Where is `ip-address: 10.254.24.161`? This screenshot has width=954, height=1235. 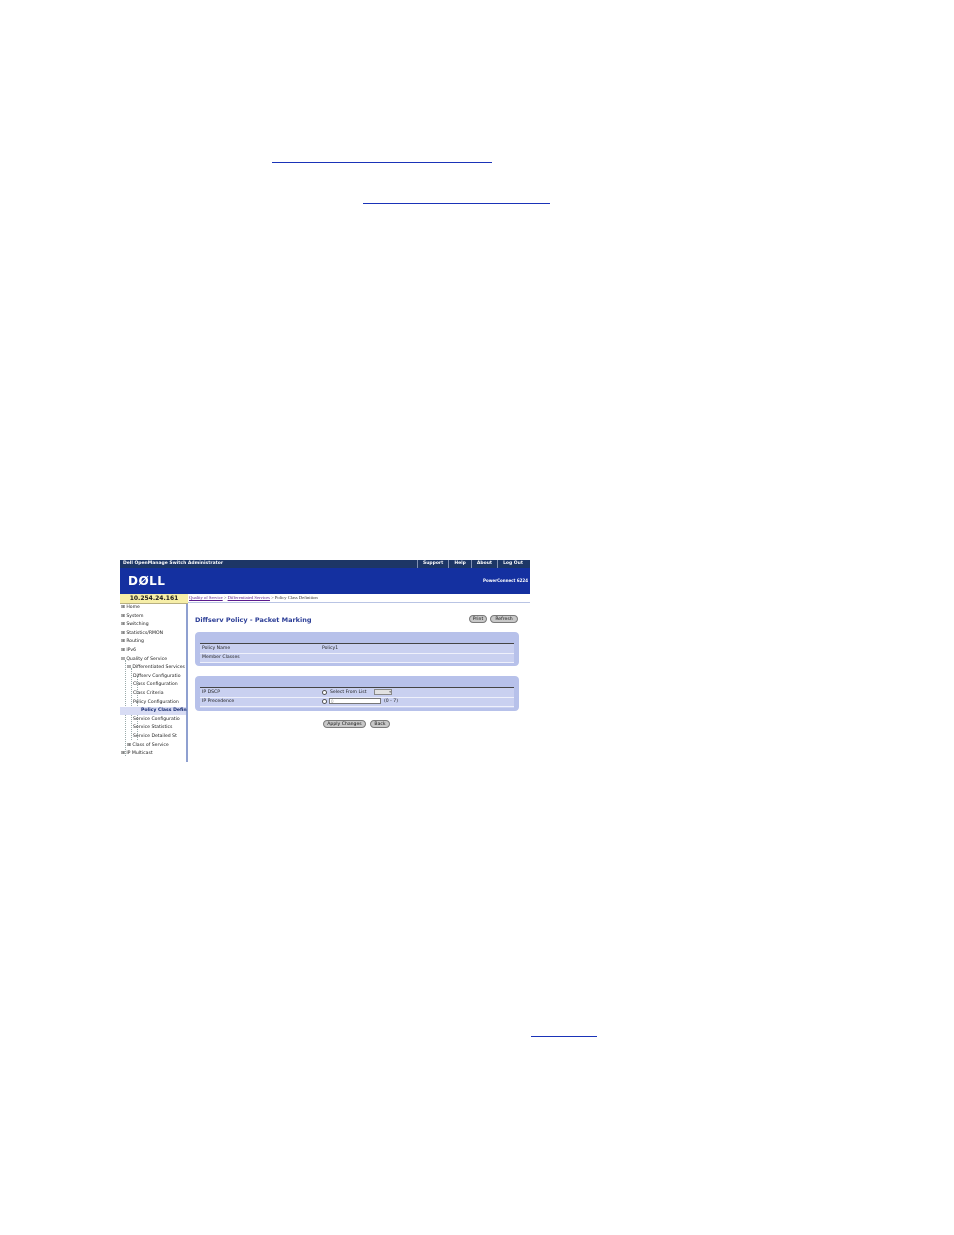 ip-address: 10.254.24.161 is located at coordinates (154, 599).